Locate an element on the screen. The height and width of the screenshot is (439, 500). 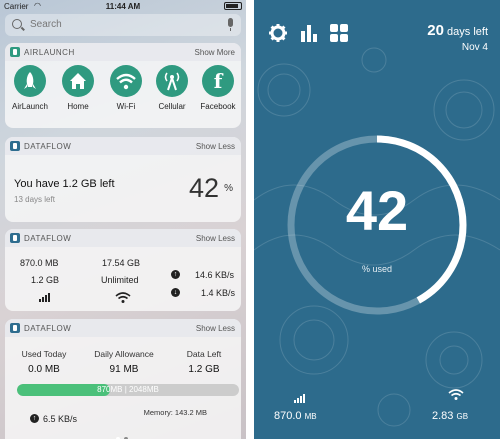
shortcut-label: AirLaunch is located at coordinates (30, 106).